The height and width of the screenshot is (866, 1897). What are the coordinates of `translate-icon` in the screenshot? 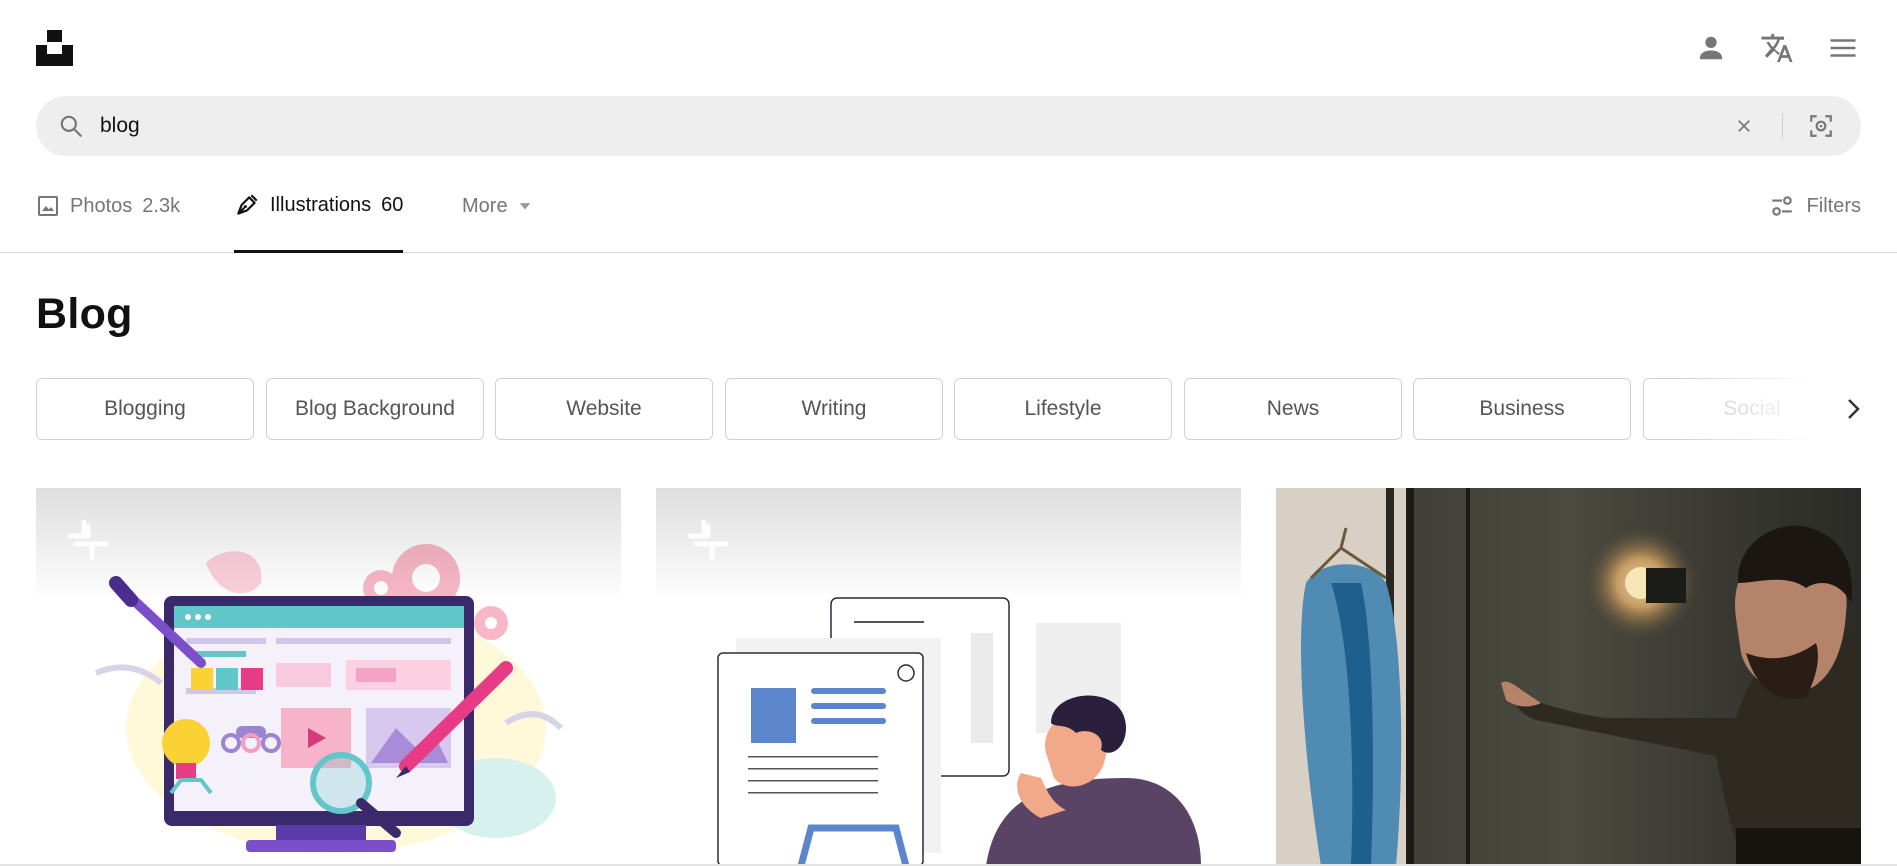 It's located at (1777, 48).